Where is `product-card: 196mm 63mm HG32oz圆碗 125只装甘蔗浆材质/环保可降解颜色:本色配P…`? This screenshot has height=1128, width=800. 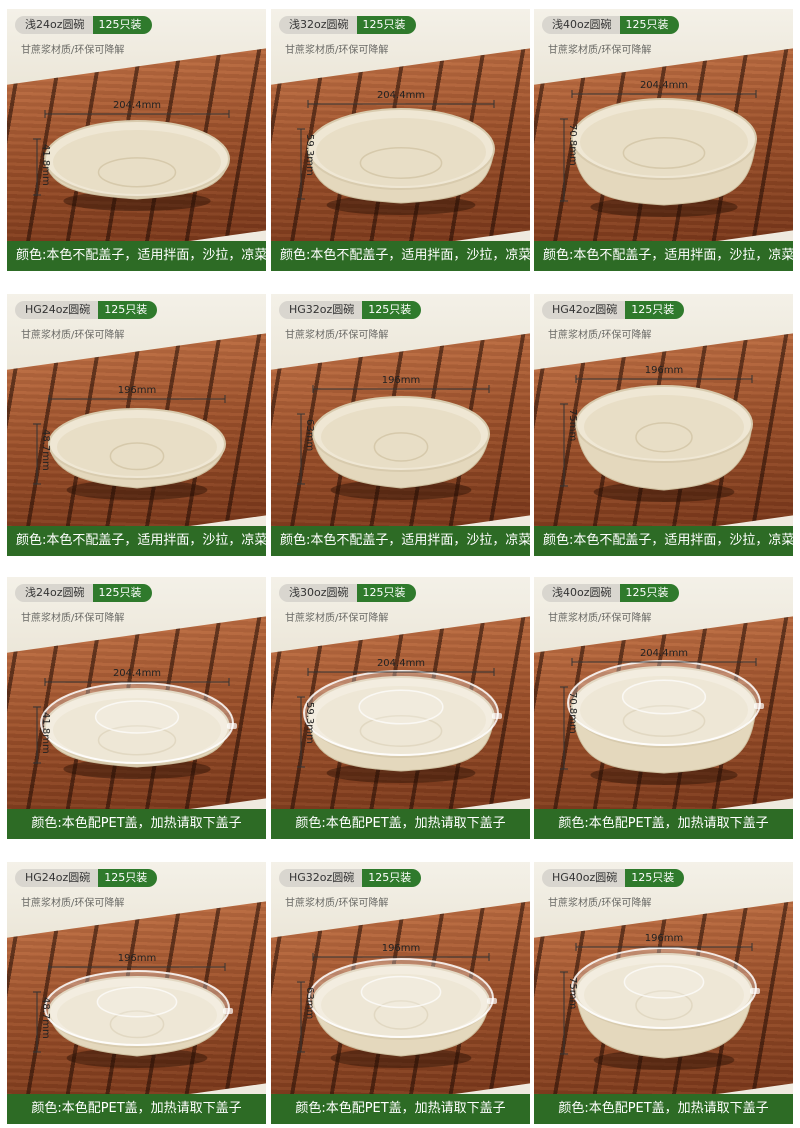
product-card: 196mm 63mm HG32oz圆碗 125只装甘蔗浆材质/环保可降解颜色:本色配P… is located at coordinates (400, 993).